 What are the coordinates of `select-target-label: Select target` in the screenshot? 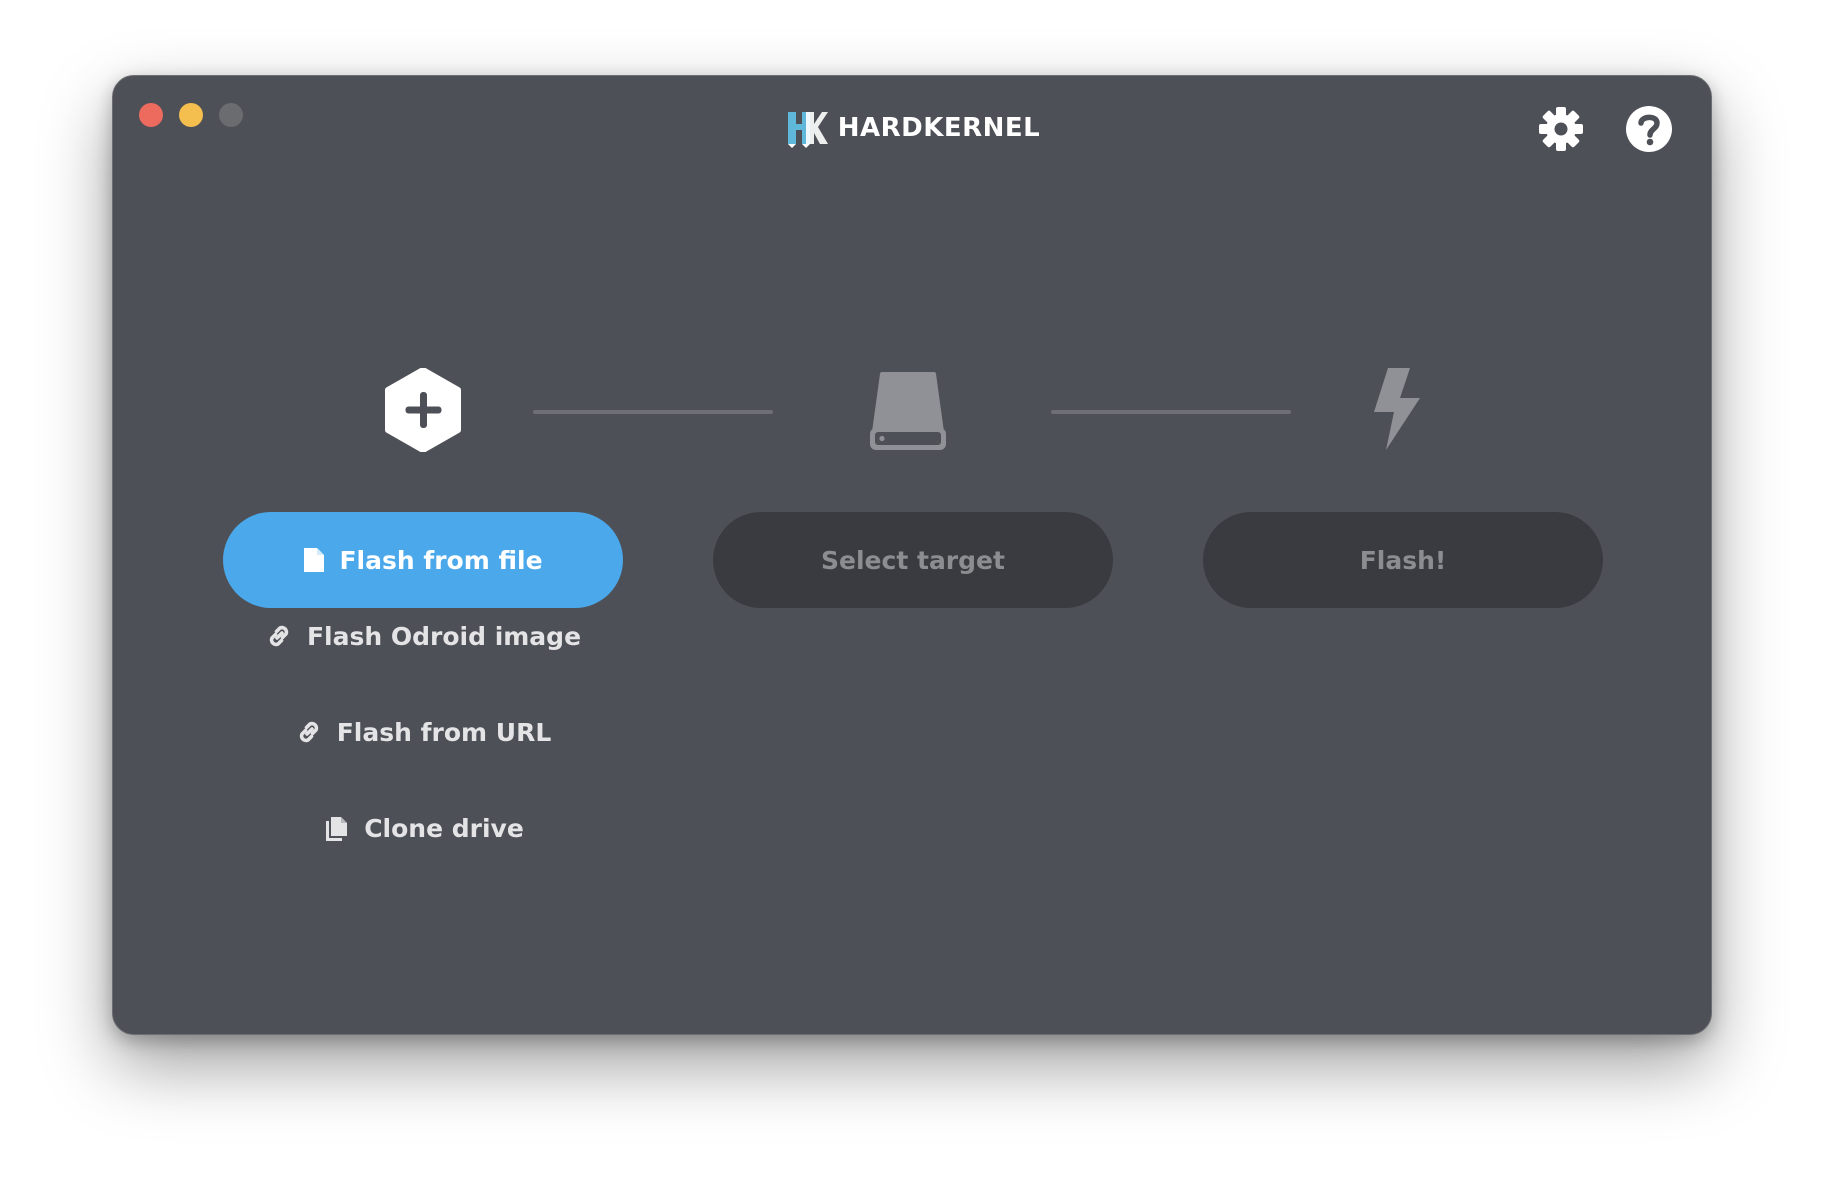 It's located at (913, 560).